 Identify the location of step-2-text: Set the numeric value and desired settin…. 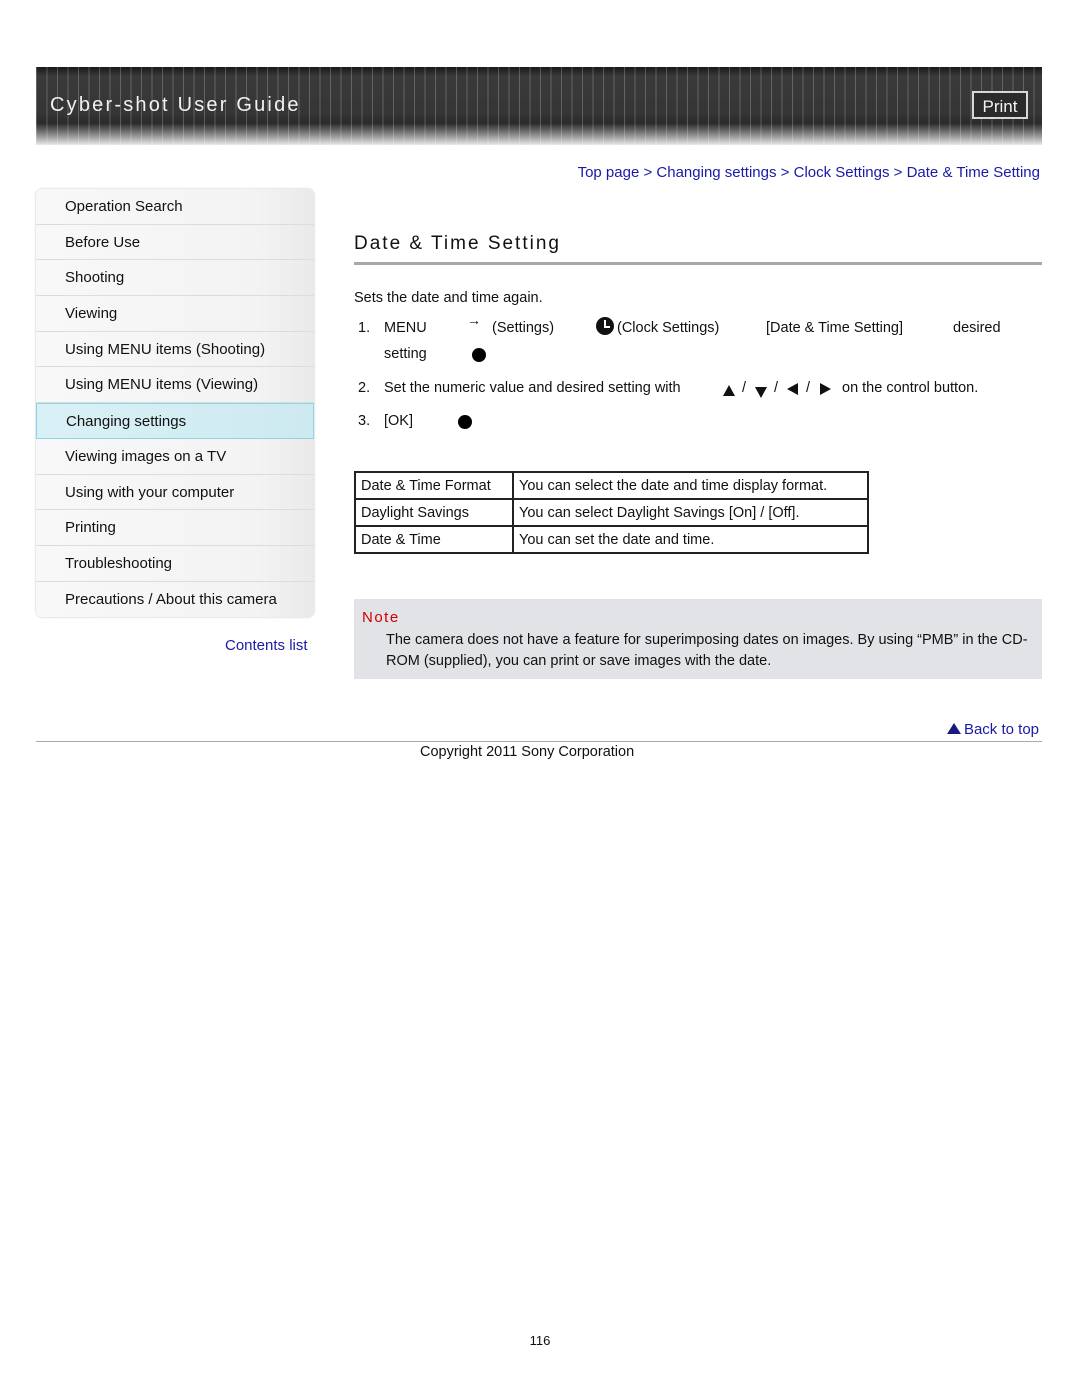
(532, 388).